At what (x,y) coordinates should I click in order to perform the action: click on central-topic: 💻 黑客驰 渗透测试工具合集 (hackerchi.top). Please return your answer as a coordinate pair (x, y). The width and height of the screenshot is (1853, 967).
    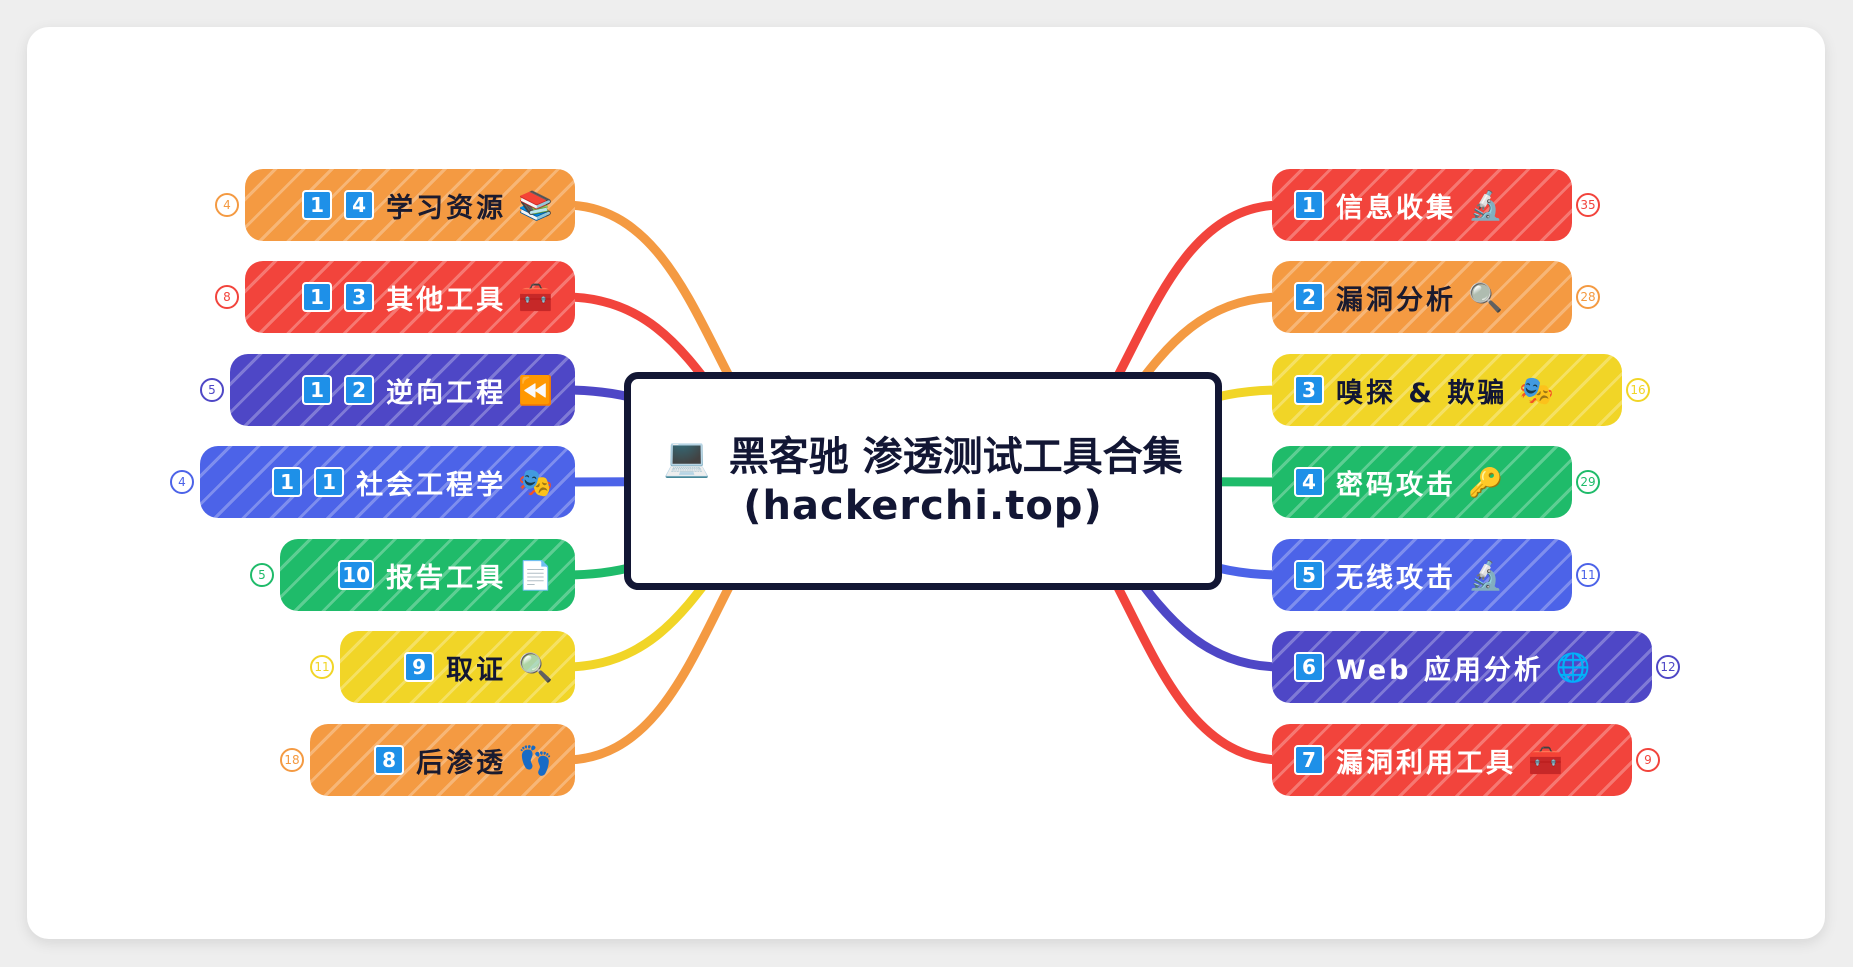
    Looking at the image, I should click on (923, 481).